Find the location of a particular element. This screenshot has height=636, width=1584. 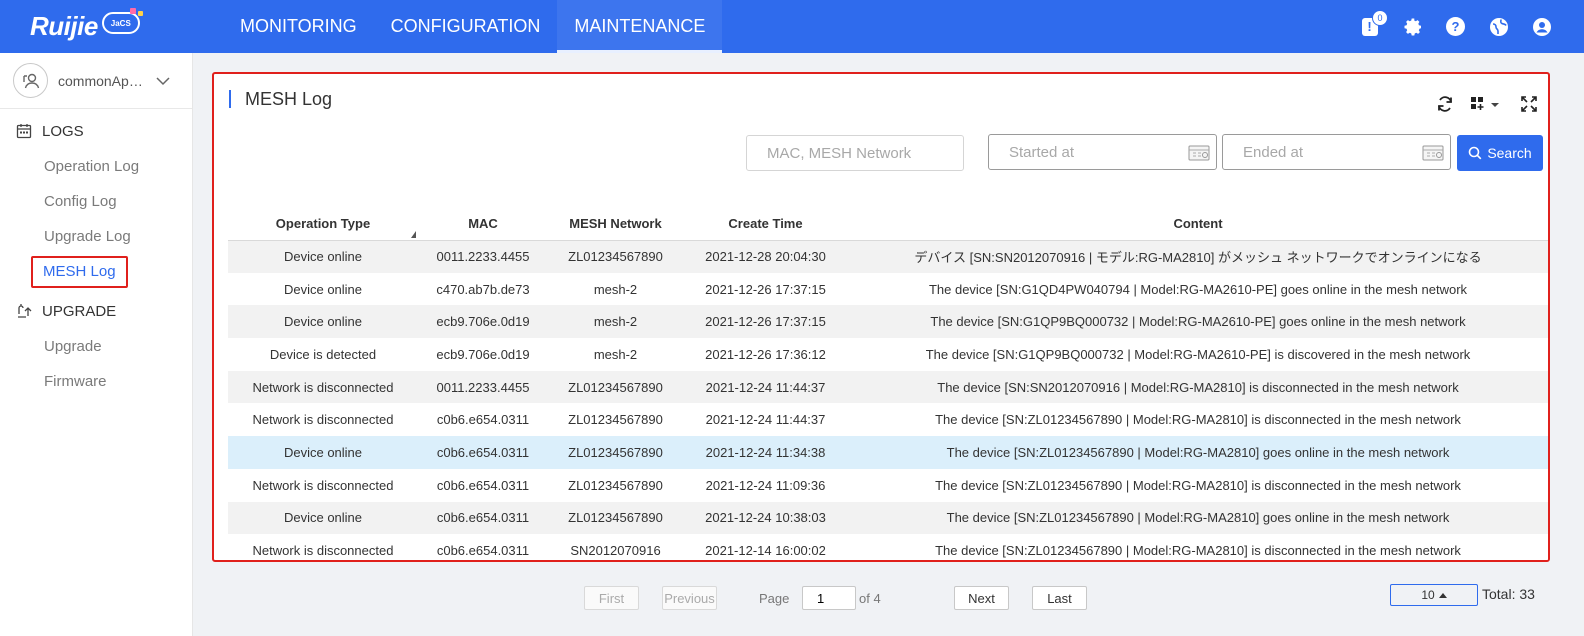

cell-create-time: 2021-12-24 10:38:03 is located at coordinates (765, 518).